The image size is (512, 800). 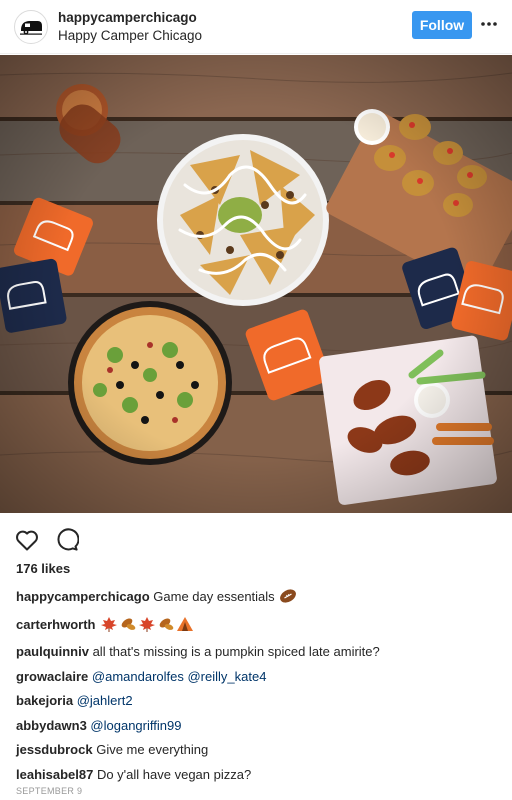 What do you see at coordinates (258, 750) in the screenshot?
I see `comment: jessdubrock Give me everything` at bounding box center [258, 750].